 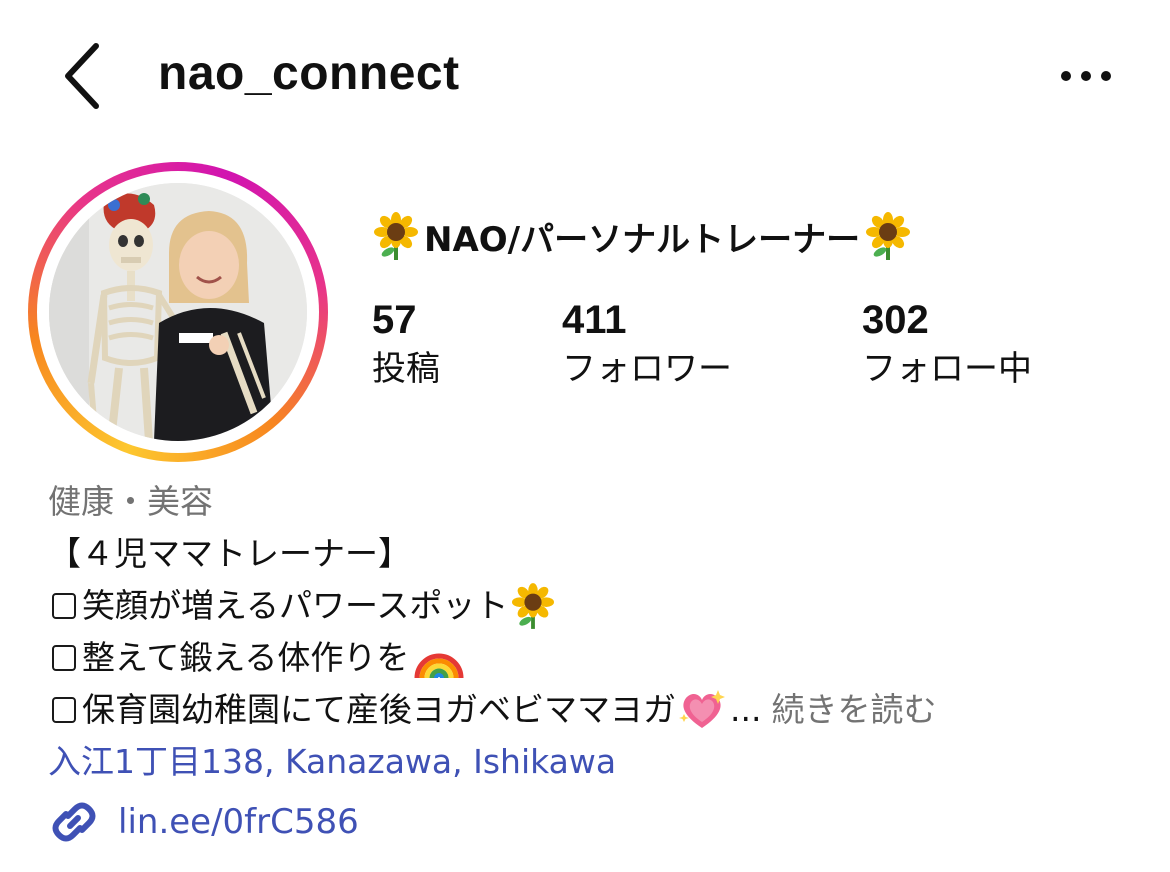 What do you see at coordinates (702, 709) in the screenshot?
I see `sparkling-heart-icon` at bounding box center [702, 709].